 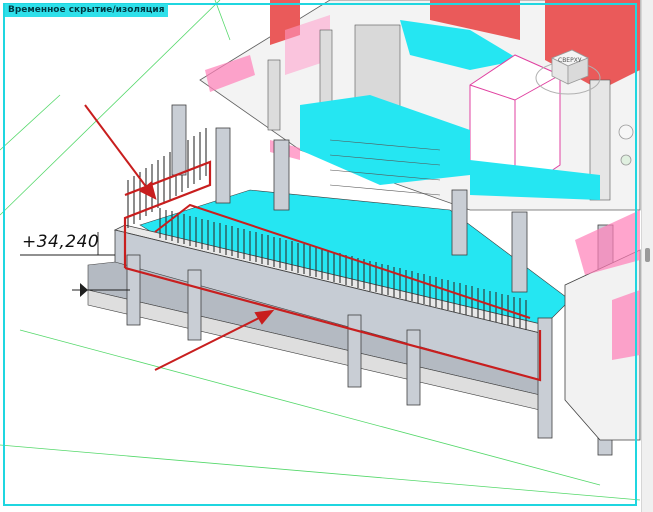 What do you see at coordinates (569, 60) in the screenshot?
I see `view-cube-face-label: СВЕРХУ` at bounding box center [569, 60].